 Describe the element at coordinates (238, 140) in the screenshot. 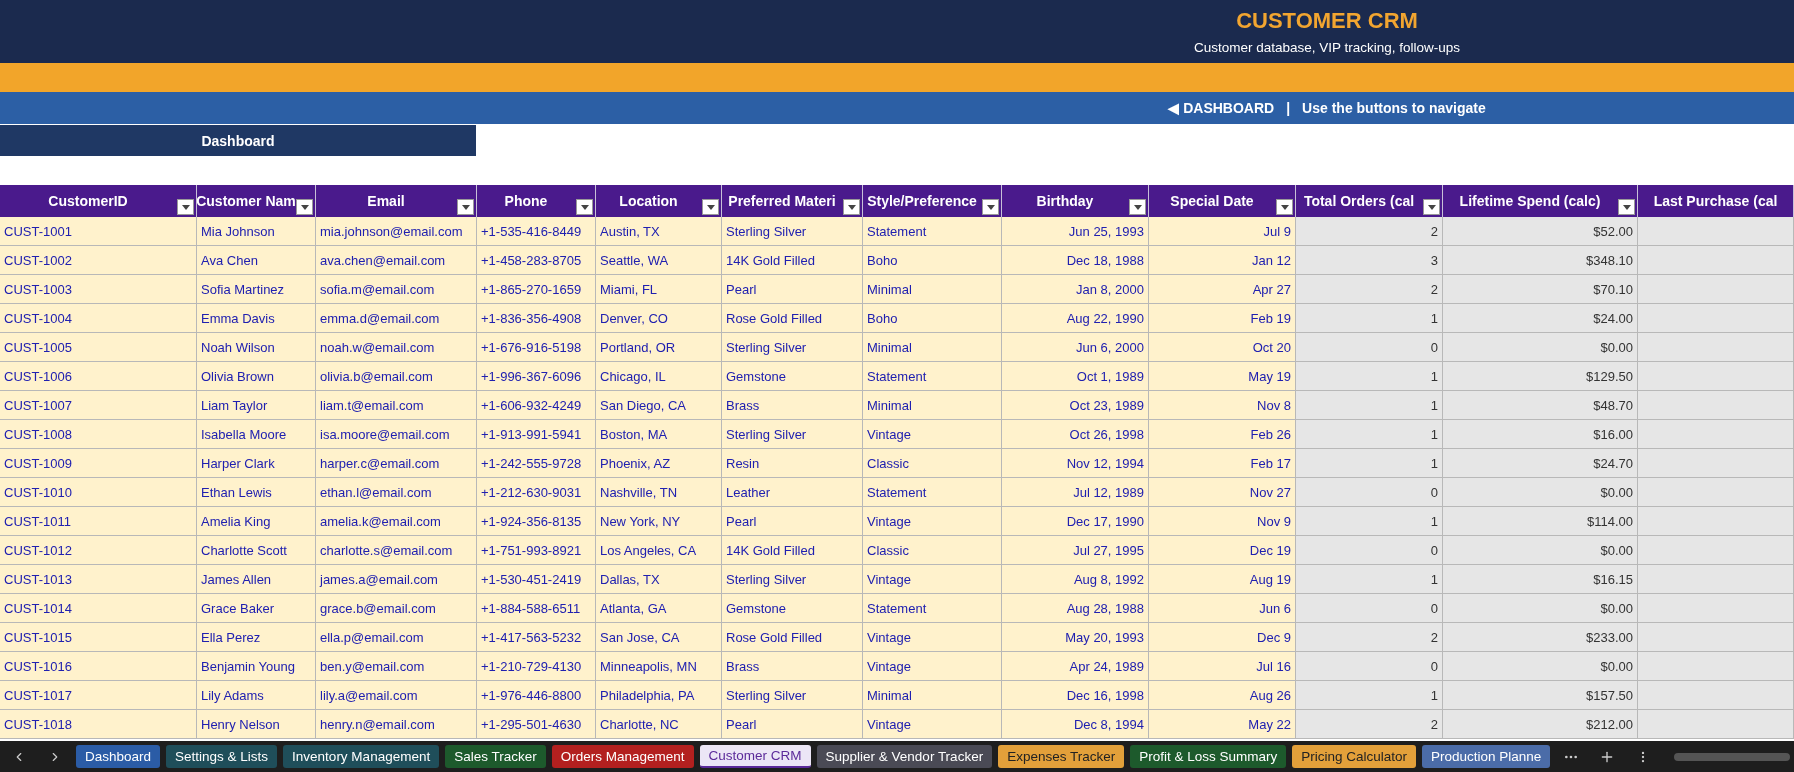

I see `dashboard-button: Dashboard` at that location.